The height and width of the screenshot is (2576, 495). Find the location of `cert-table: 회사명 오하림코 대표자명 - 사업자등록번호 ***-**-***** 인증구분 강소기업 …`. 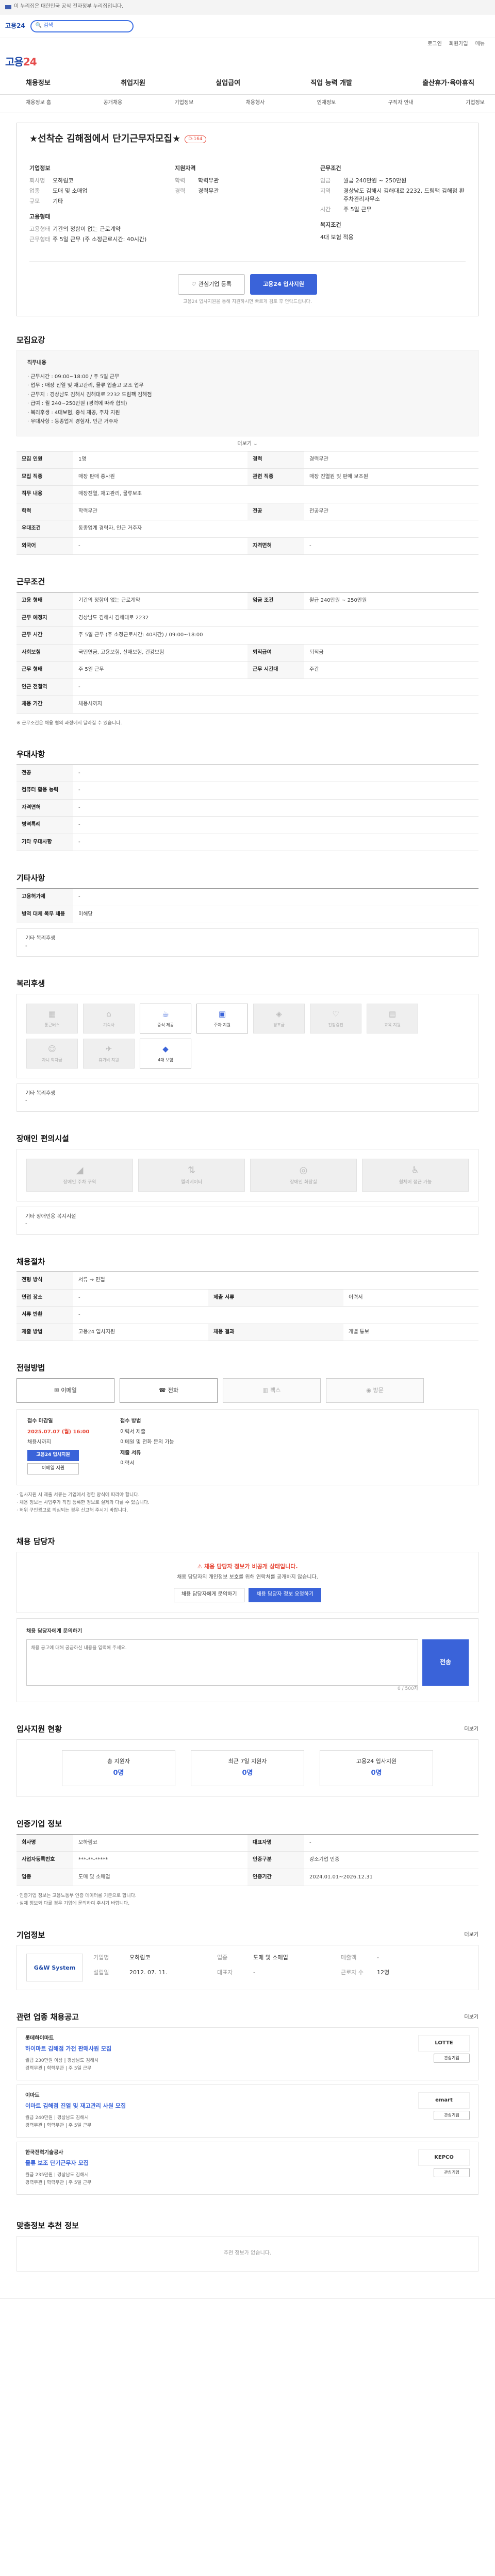

cert-table: 회사명 오하림코 대표자명 - 사업자등록번호 ***-**-***** 인증구분 강소기업 … is located at coordinates (247, 1860).